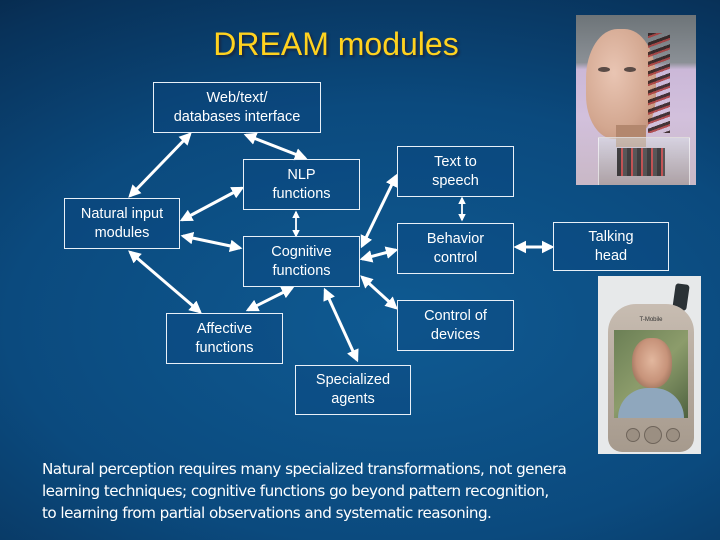  What do you see at coordinates (611, 246) in the screenshot?
I see `module-talking-head: Talking head` at bounding box center [611, 246].